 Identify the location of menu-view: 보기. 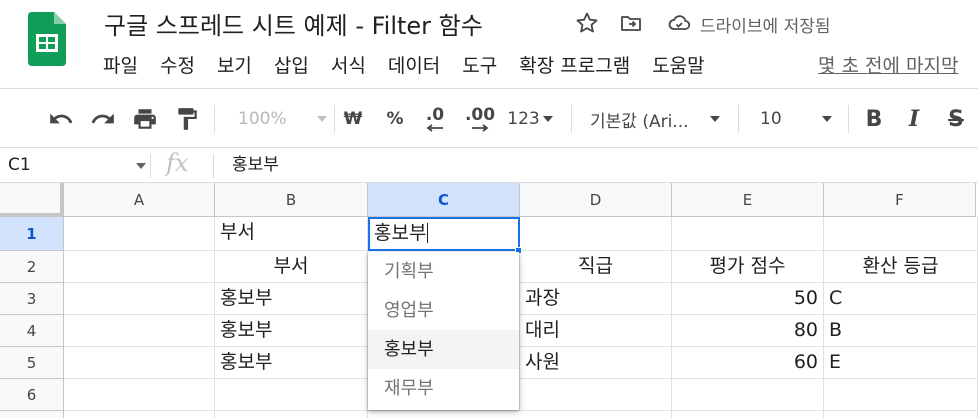
(234, 66).